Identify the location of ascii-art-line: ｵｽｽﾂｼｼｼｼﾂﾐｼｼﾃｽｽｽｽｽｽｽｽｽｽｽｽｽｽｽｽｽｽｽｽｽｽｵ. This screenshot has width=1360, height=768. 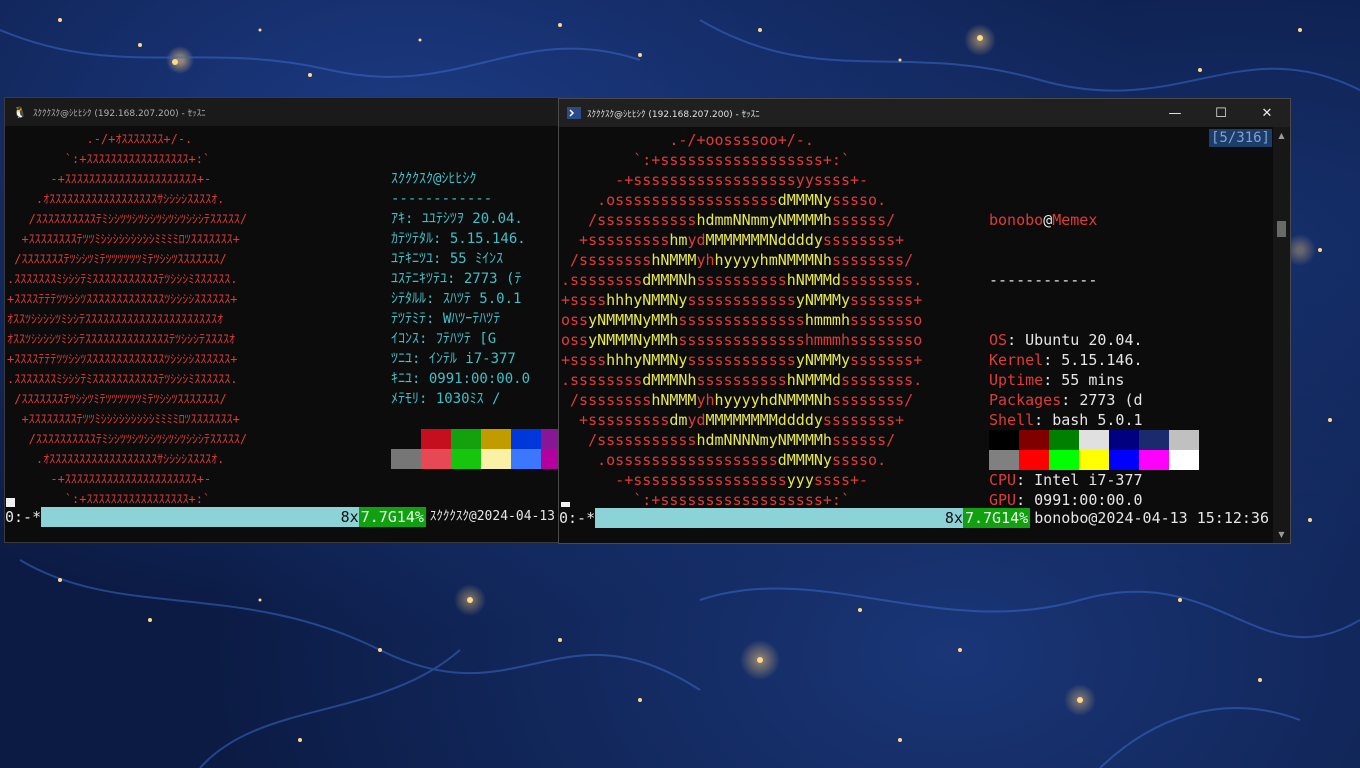
(115, 319).